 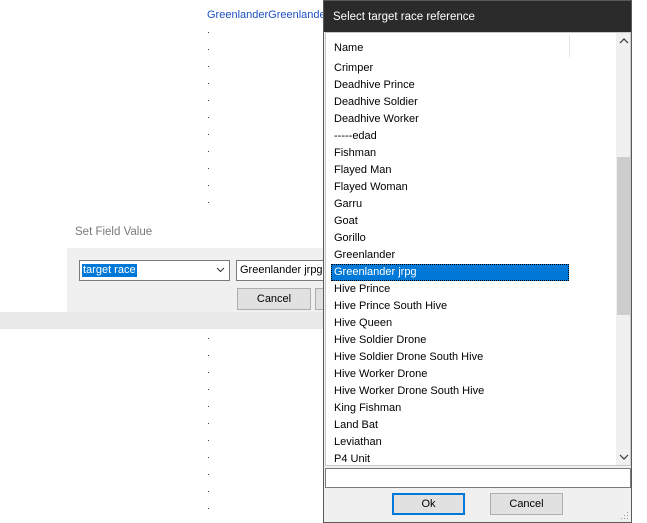 I want to click on list-item: Deadhive Soldier, so click(x=450, y=102).